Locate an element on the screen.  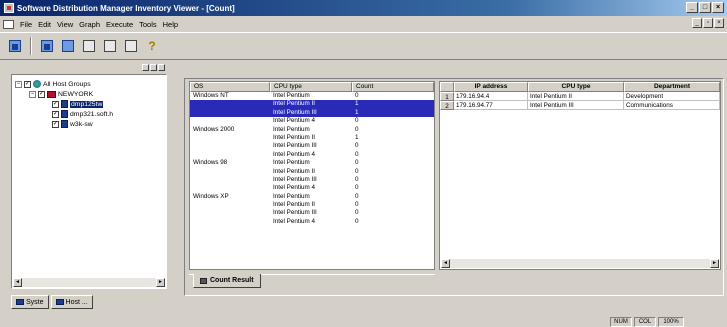
table-row: Intel Pentium III 1 is located at coordinates (312, 113).